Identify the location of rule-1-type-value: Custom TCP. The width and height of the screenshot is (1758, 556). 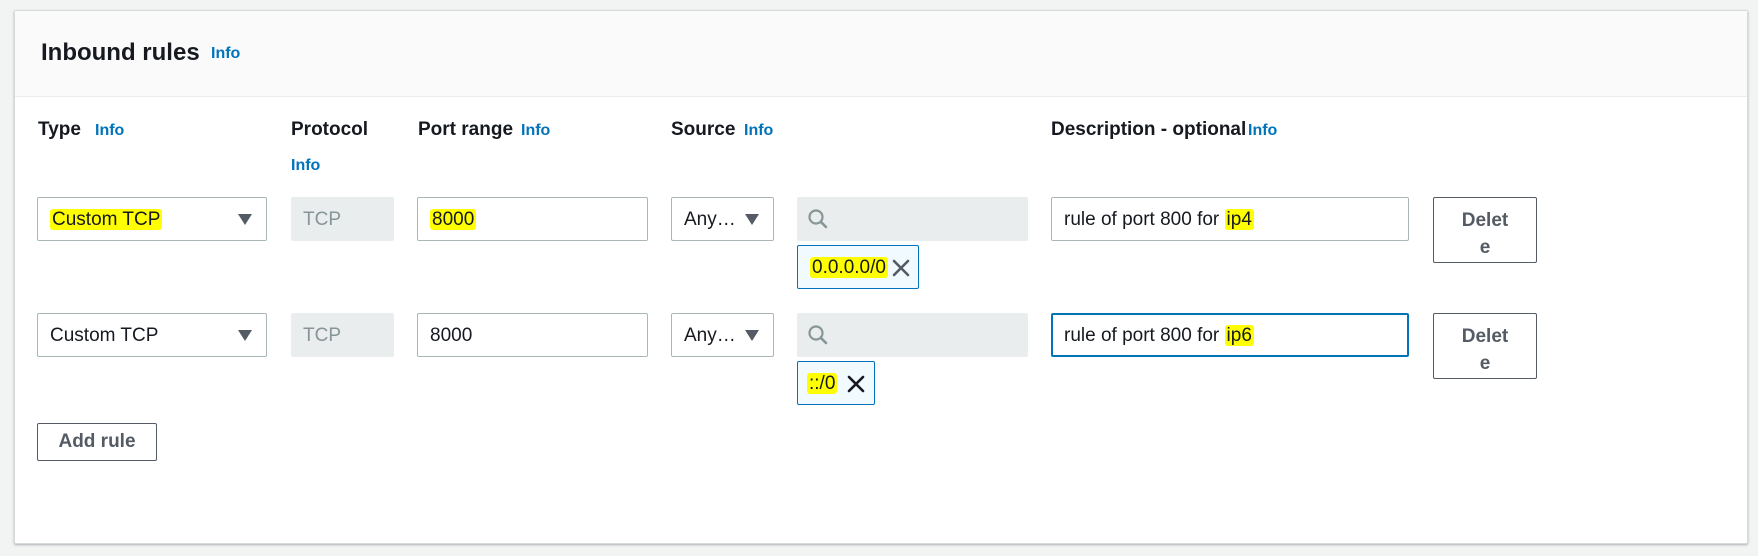
(106, 220).